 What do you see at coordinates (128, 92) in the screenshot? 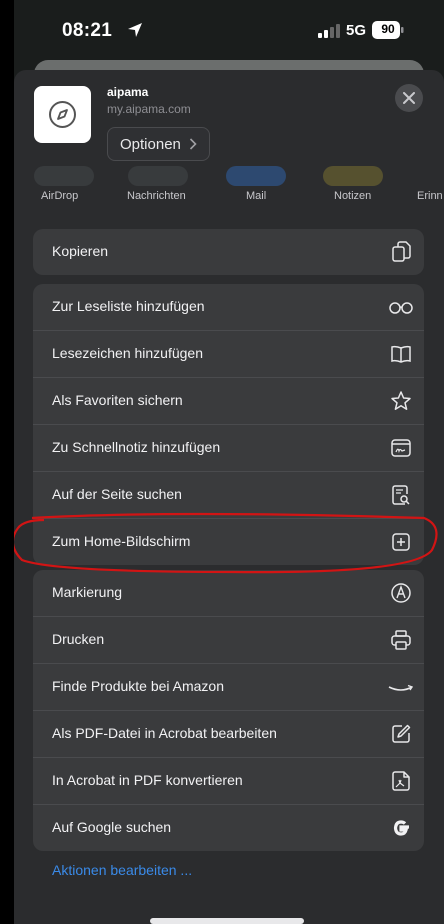
I see `site-title: aipama` at bounding box center [128, 92].